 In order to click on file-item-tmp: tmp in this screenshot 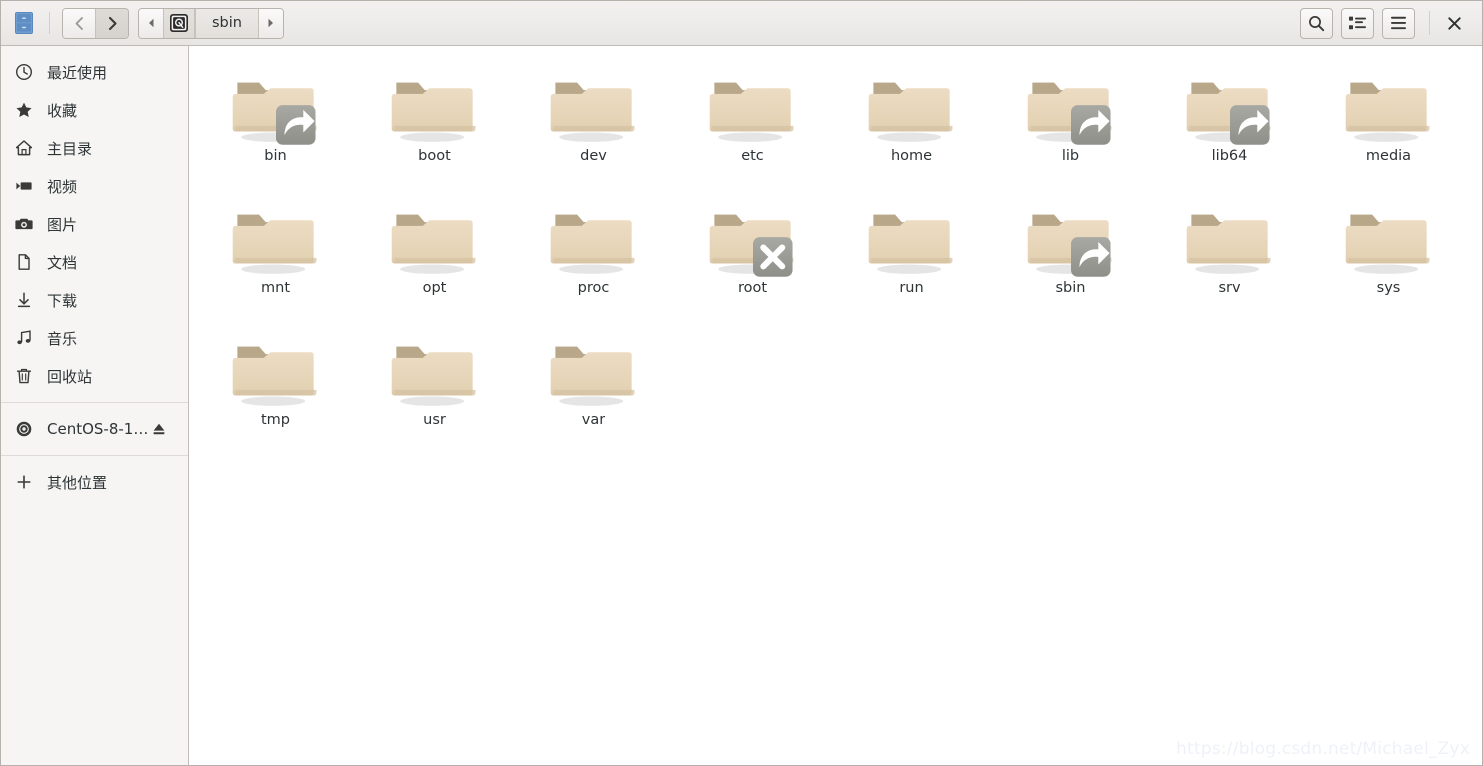, I will do `click(275, 390)`.